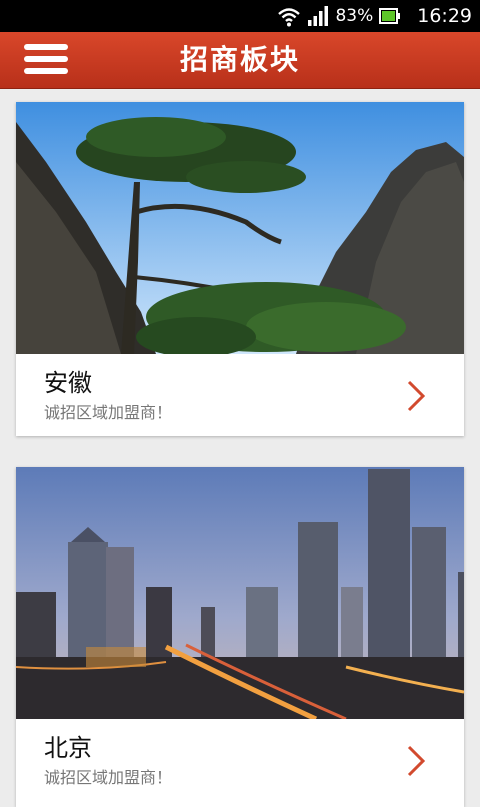  I want to click on card-text-anhui: 安徽 诚招区域加盟商！, so click(108, 396).